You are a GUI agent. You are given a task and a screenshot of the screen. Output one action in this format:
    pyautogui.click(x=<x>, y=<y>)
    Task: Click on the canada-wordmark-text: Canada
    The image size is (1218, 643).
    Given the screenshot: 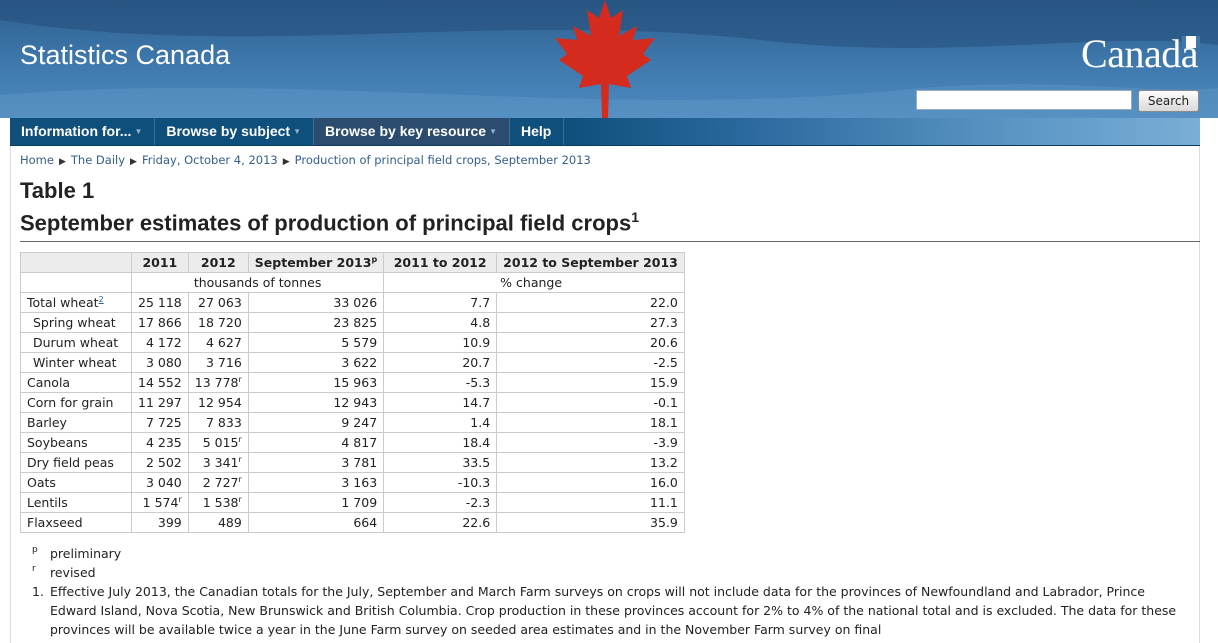 What is the action you would take?
    pyautogui.click(x=1139, y=53)
    